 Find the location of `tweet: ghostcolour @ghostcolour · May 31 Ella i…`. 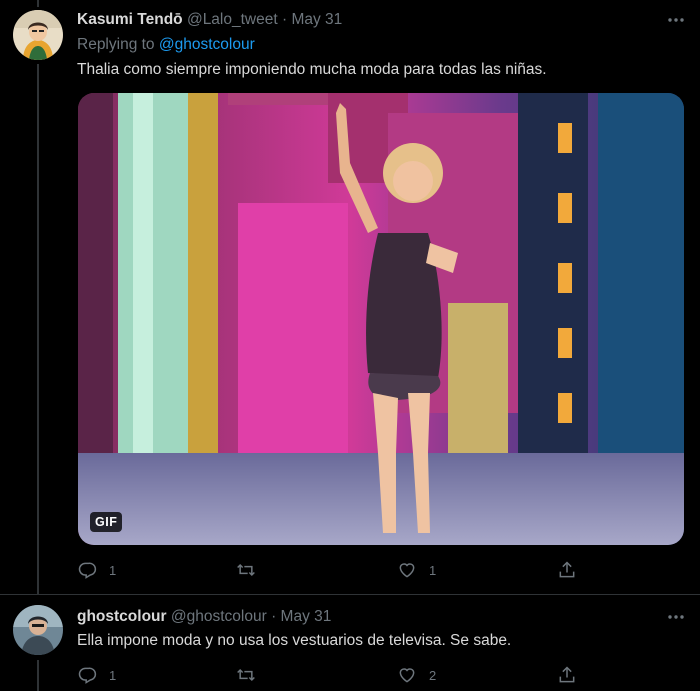

tweet: ghostcolour @ghostcolour · May 31 Ella i… is located at coordinates (350, 643).